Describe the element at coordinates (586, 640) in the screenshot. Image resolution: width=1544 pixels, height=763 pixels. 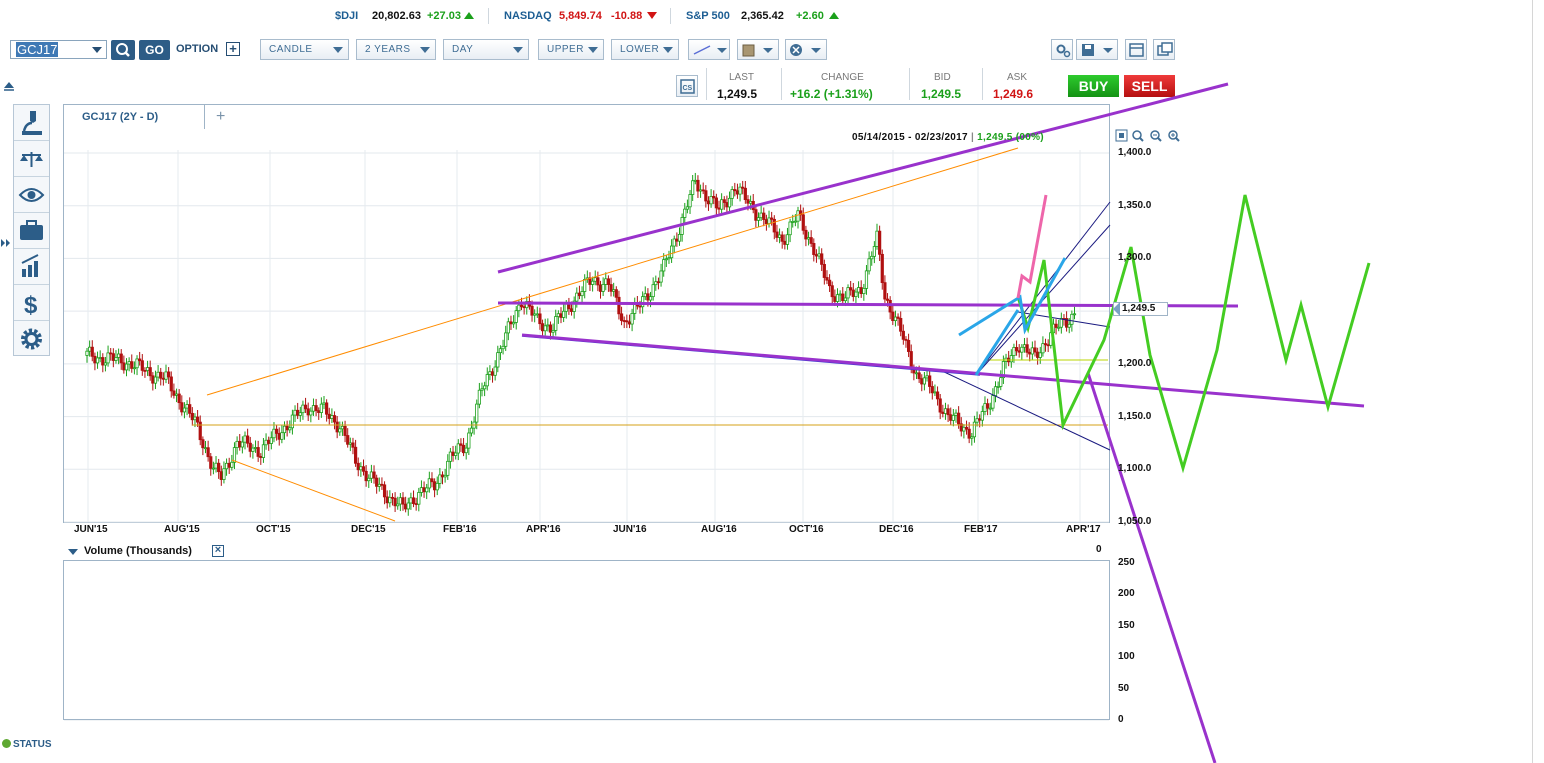
I see `volume-panel` at that location.